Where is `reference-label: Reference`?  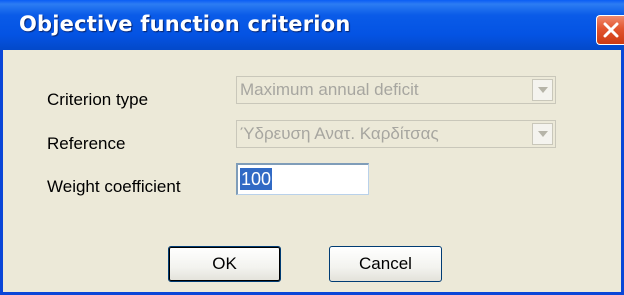
reference-label: Reference is located at coordinates (86, 143).